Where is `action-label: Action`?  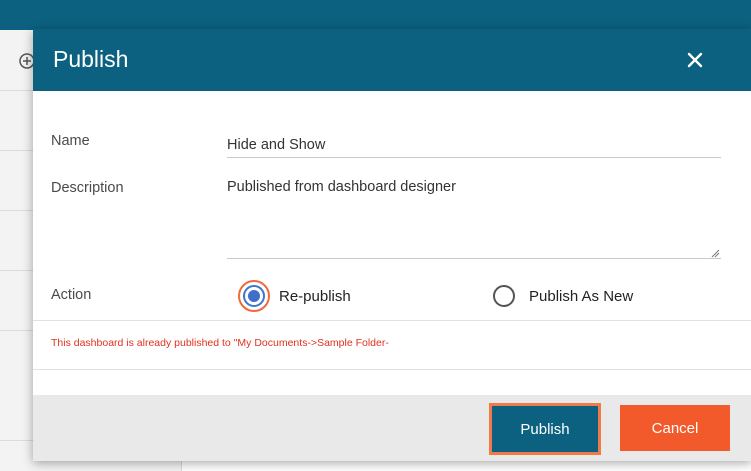 action-label: Action is located at coordinates (71, 295).